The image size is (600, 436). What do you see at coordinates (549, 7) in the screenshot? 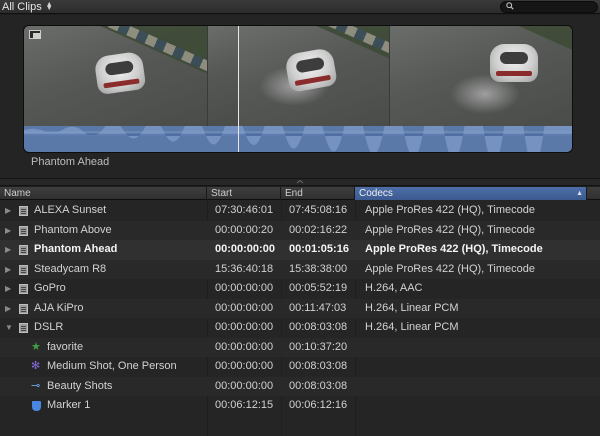
I see `search-field` at bounding box center [549, 7].